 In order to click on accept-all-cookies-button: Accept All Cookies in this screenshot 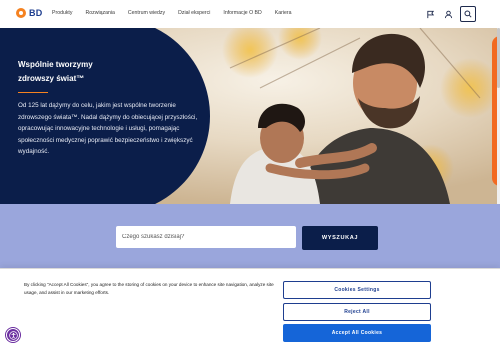, I will do `click(357, 333)`.